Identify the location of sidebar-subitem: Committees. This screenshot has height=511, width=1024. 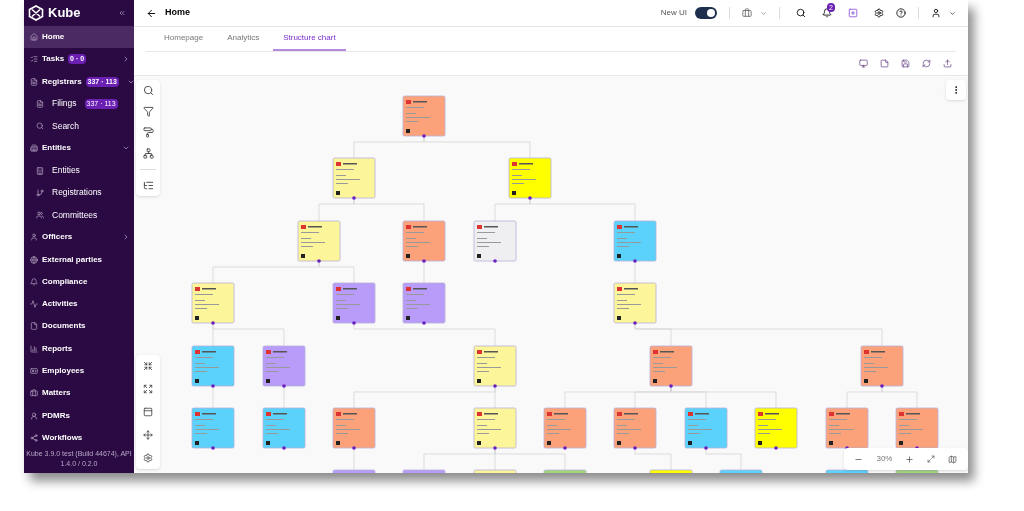
(79, 215).